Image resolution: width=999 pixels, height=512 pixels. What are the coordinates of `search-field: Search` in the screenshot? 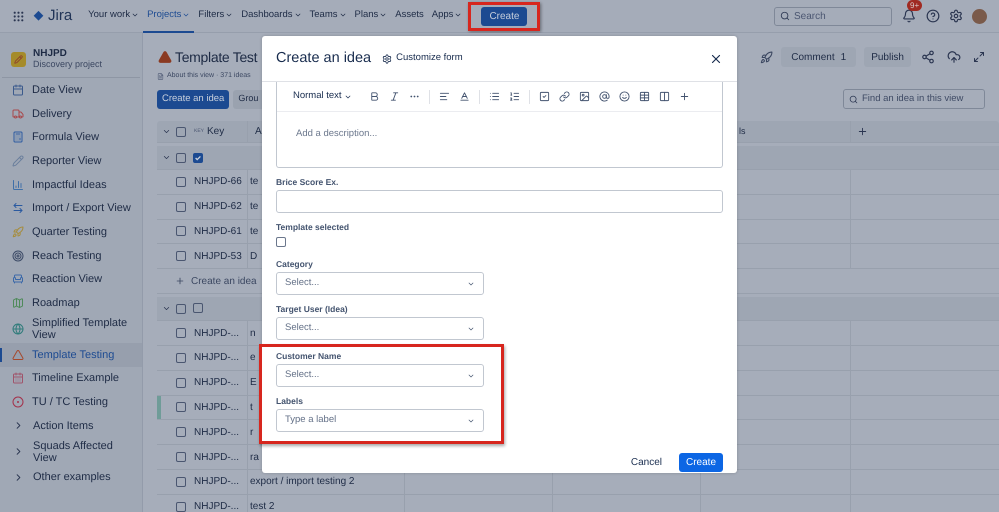 It's located at (833, 16).